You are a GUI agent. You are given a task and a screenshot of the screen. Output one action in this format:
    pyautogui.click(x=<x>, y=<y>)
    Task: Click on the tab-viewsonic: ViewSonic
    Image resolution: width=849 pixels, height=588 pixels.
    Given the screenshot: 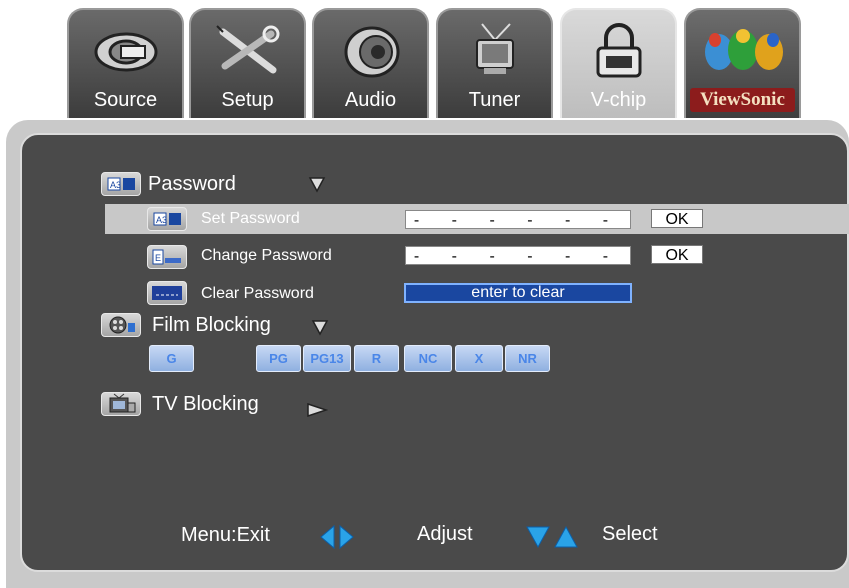 What is the action you would take?
    pyautogui.click(x=742, y=63)
    